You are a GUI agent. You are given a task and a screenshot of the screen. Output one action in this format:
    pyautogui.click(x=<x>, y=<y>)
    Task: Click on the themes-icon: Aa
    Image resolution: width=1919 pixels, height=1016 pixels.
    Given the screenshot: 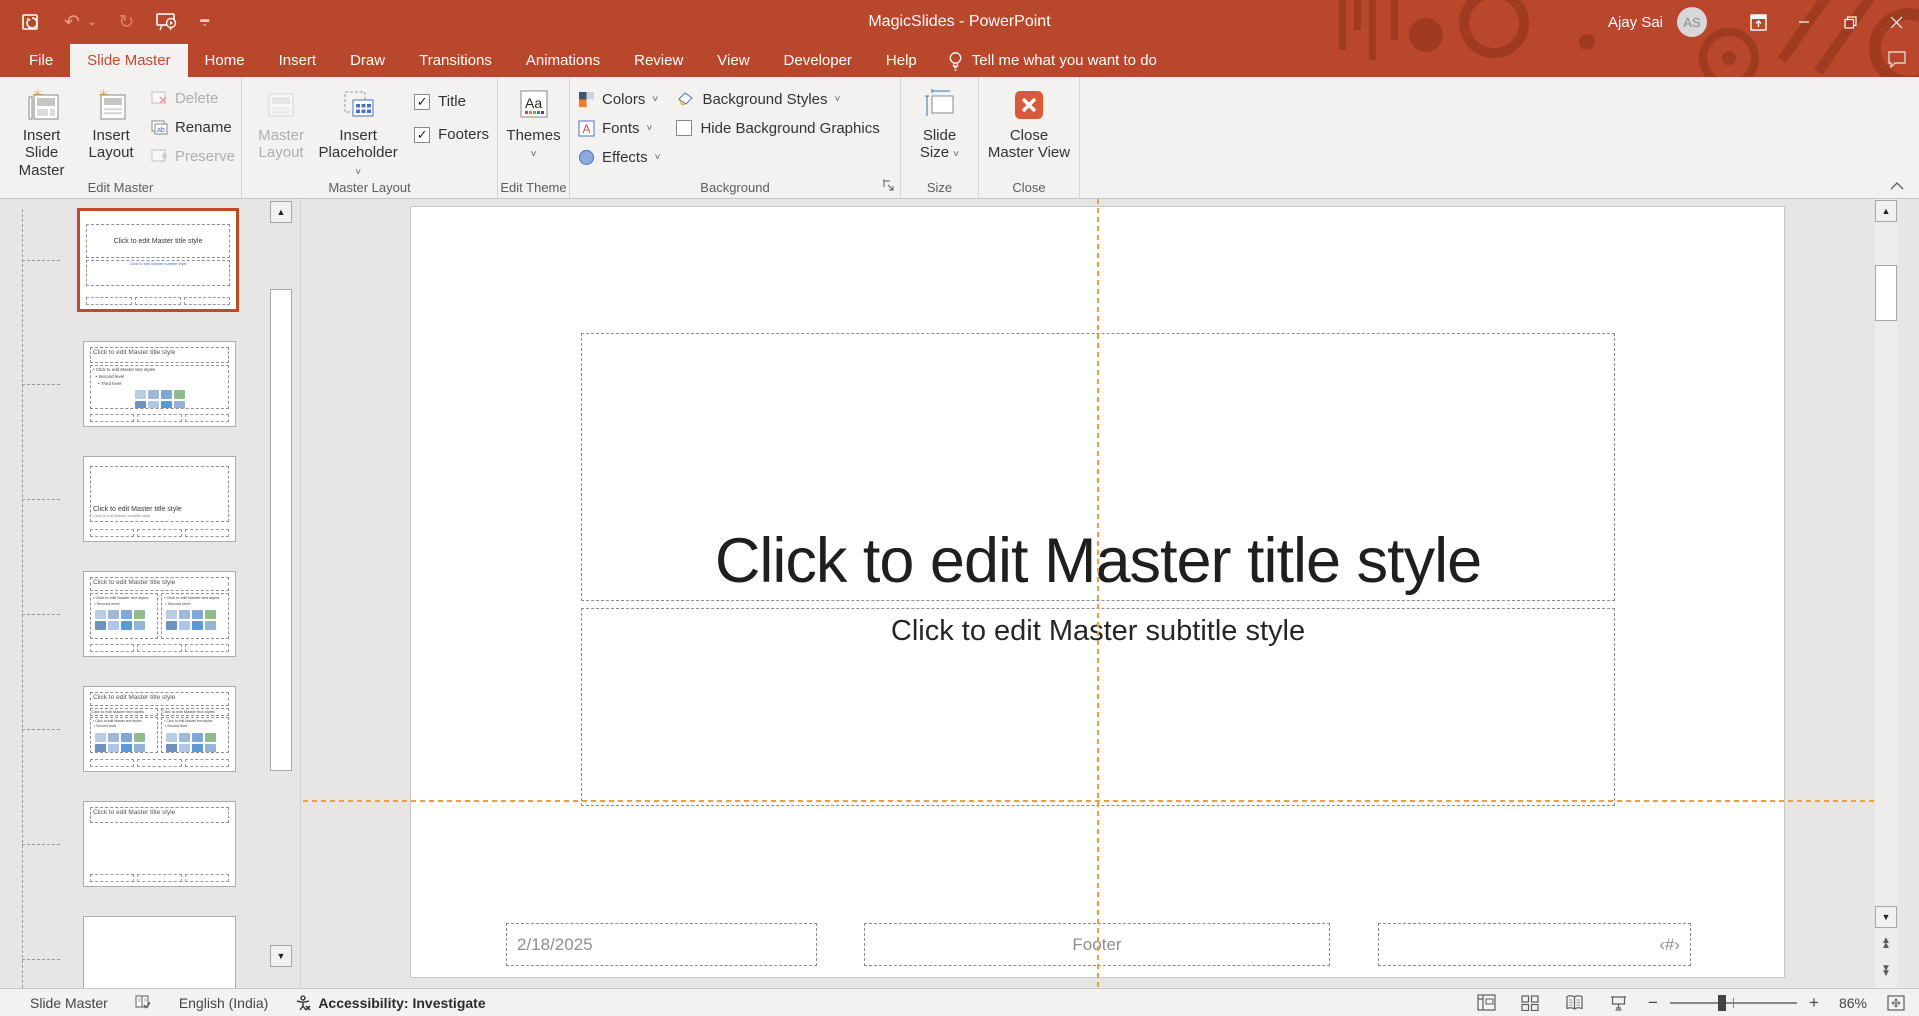 What is the action you would take?
    pyautogui.click(x=534, y=105)
    